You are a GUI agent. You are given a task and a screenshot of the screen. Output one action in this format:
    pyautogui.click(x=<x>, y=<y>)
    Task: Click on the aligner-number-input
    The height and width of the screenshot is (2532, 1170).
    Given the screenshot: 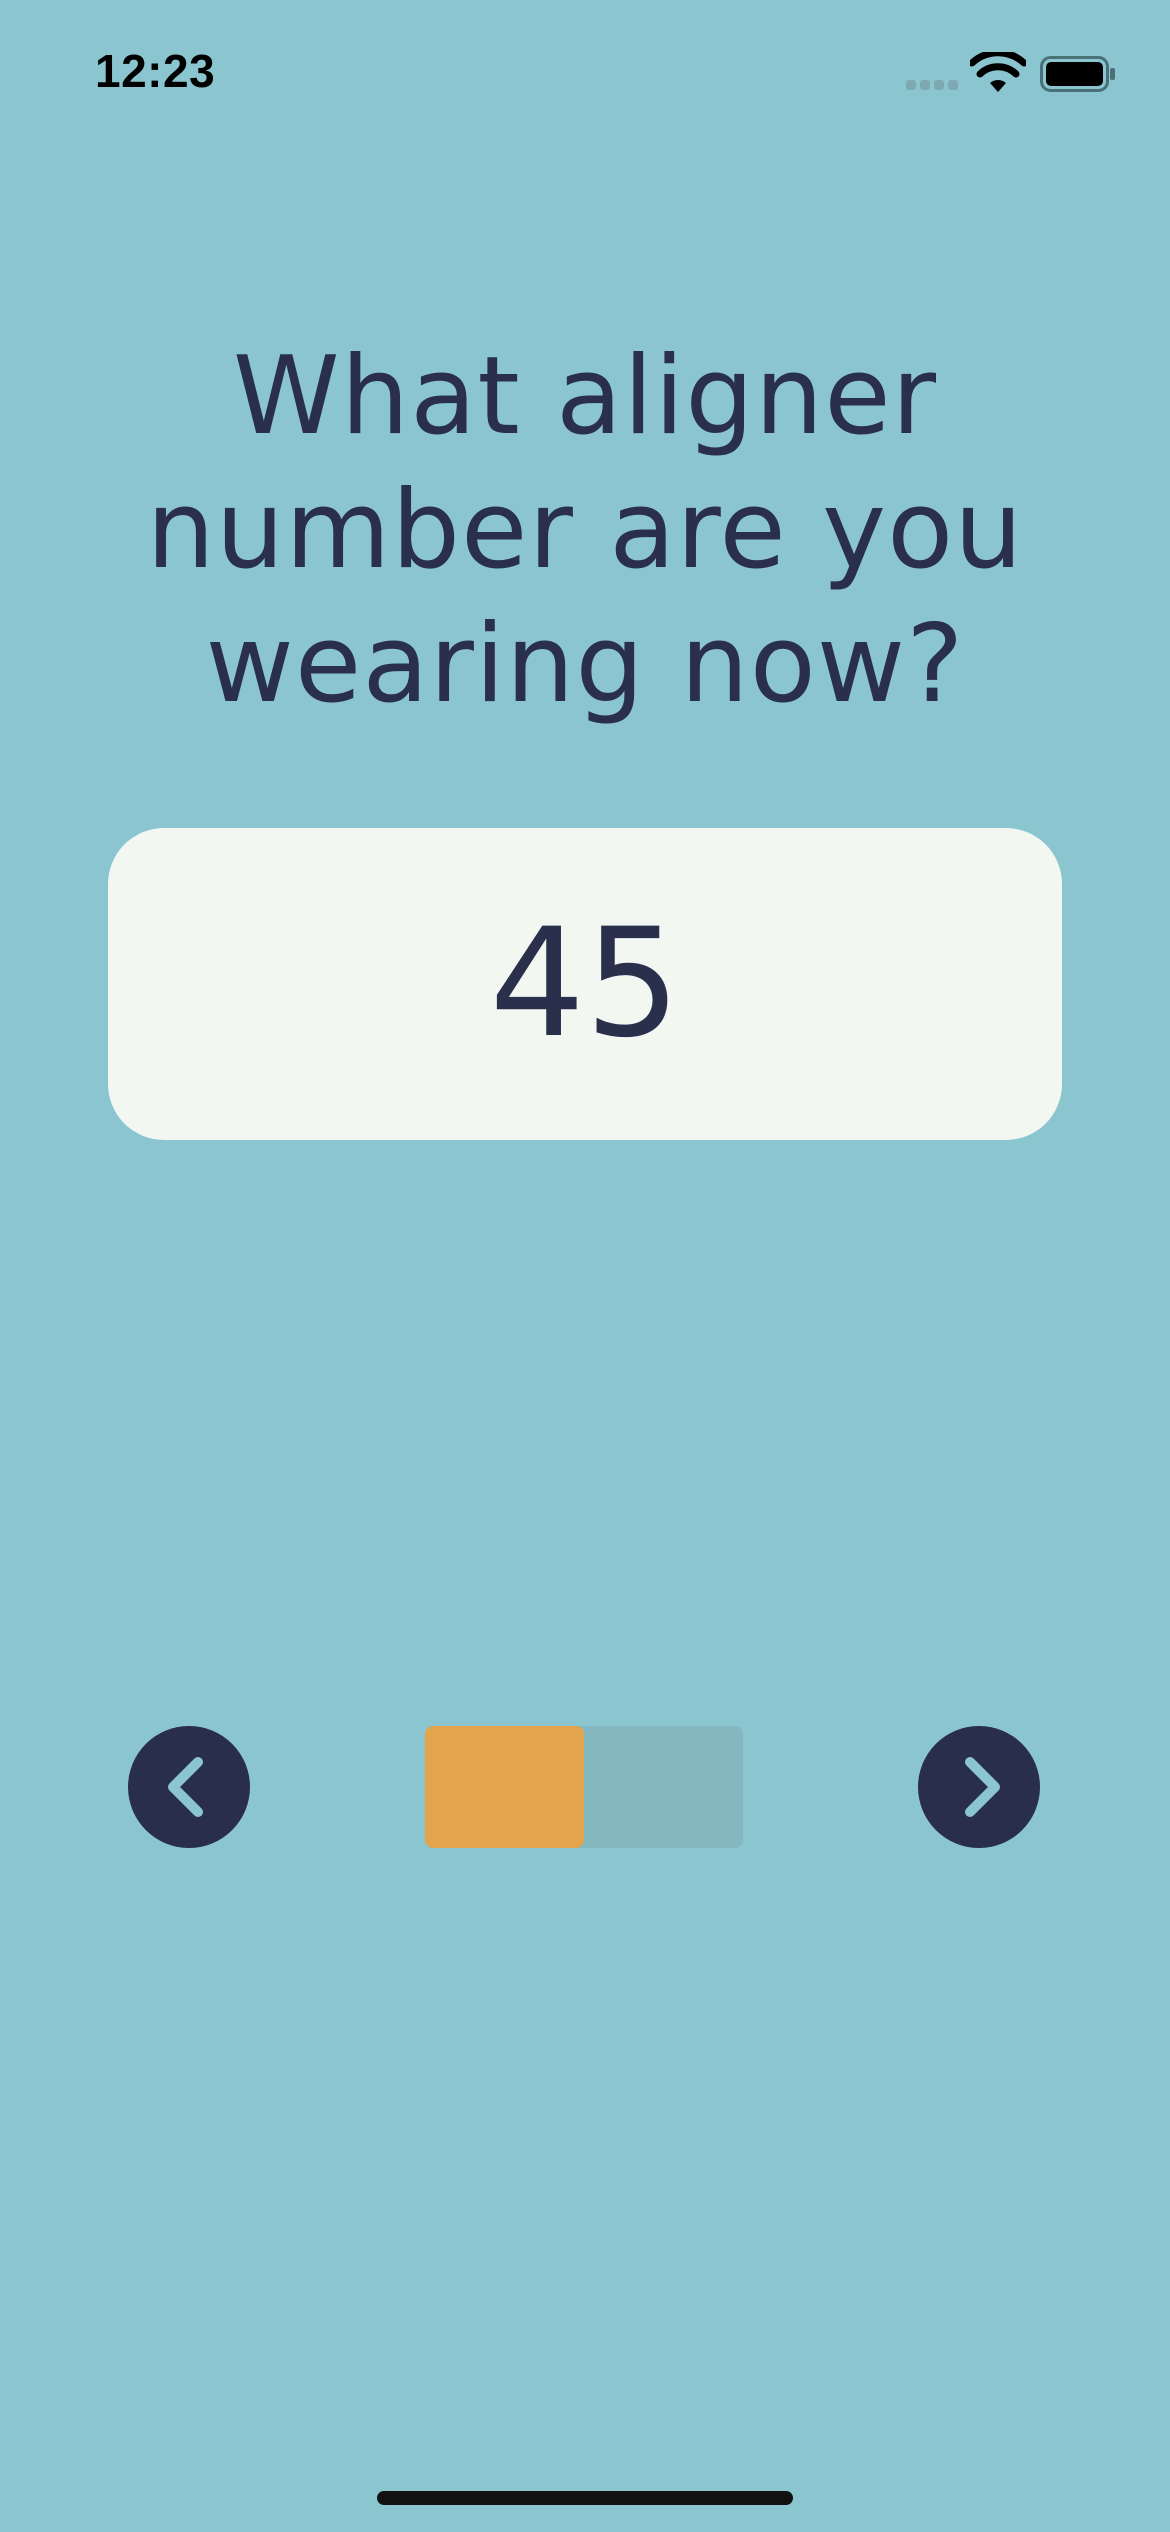 What is the action you would take?
    pyautogui.click(x=585, y=984)
    